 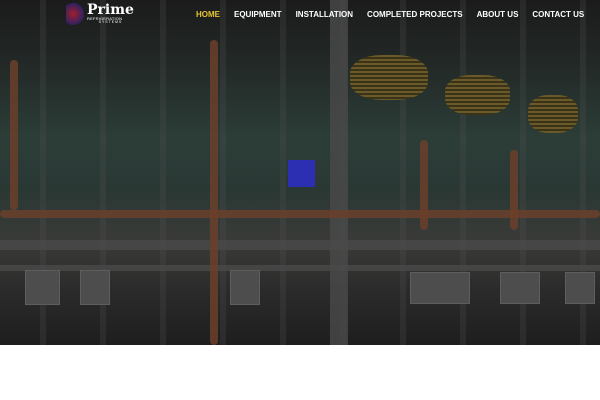 I want to click on nav-about-us: ABOUT US, so click(x=498, y=14).